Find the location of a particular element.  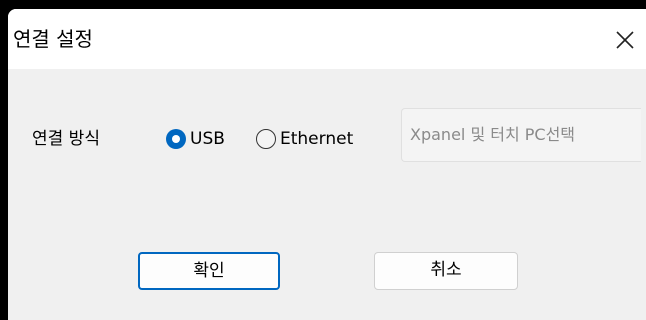

usb-radio-indicator is located at coordinates (176, 139).